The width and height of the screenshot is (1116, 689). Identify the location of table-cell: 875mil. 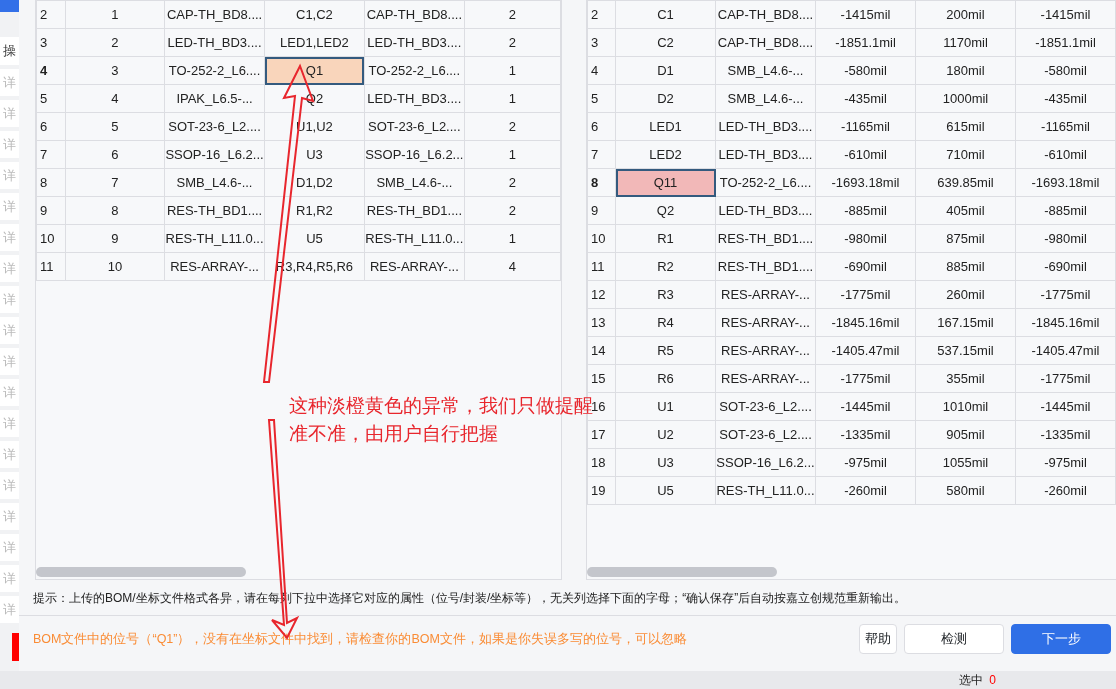
(965, 238).